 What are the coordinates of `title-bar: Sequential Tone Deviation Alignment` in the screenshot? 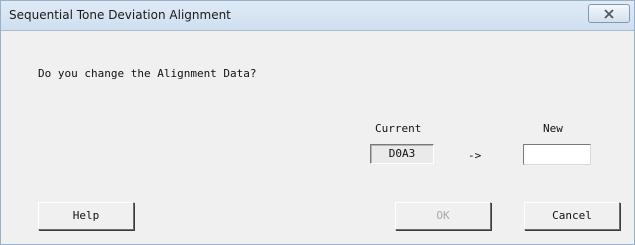 It's located at (317, 16).